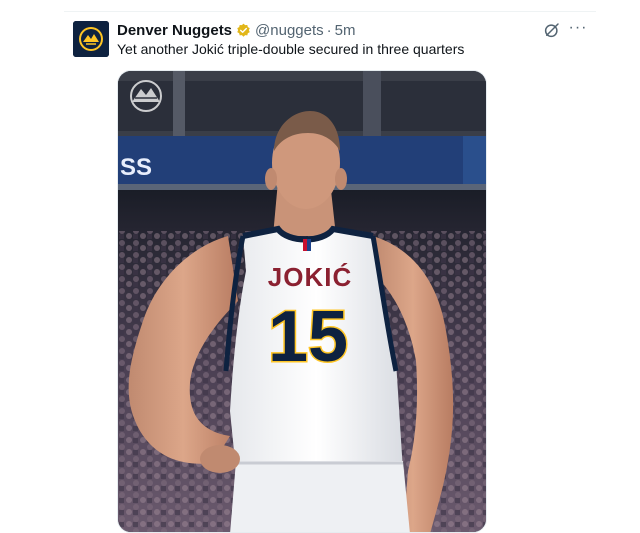 Image resolution: width=640 pixels, height=533 pixels. I want to click on grok-icon, so click(552, 30).